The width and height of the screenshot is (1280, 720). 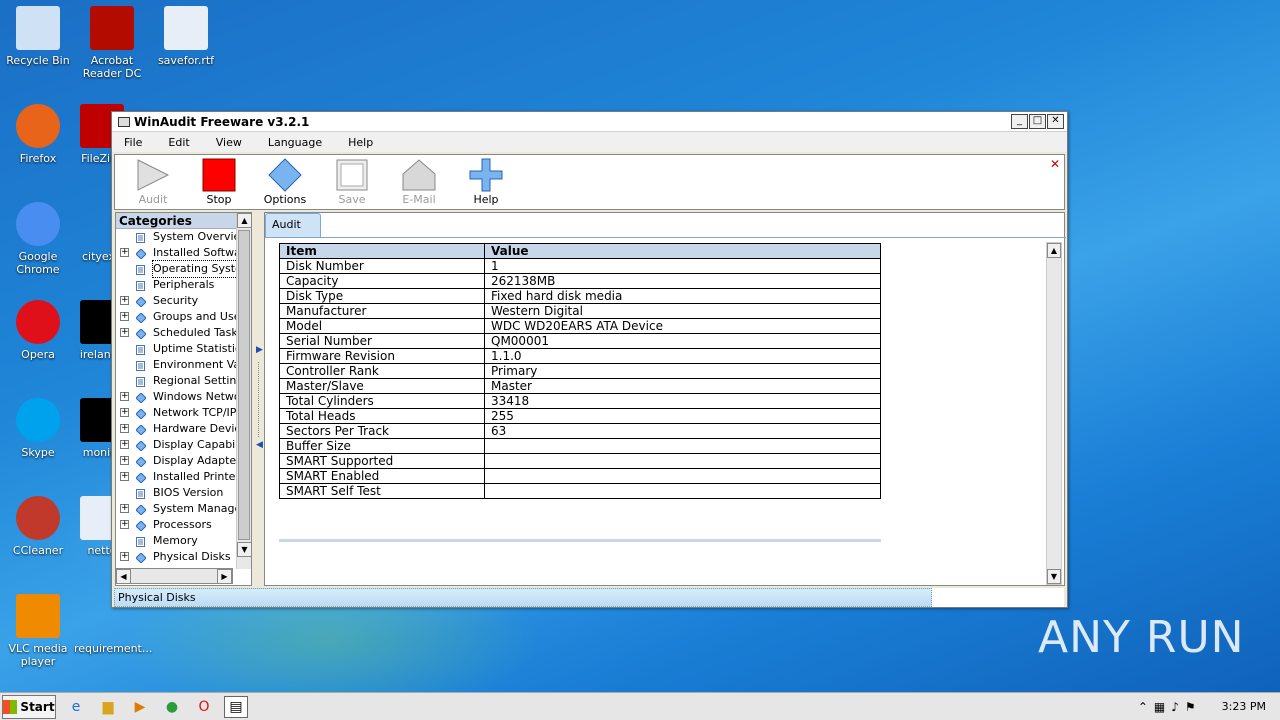 I want to click on splitter: ▶ ◀, so click(x=259, y=399).